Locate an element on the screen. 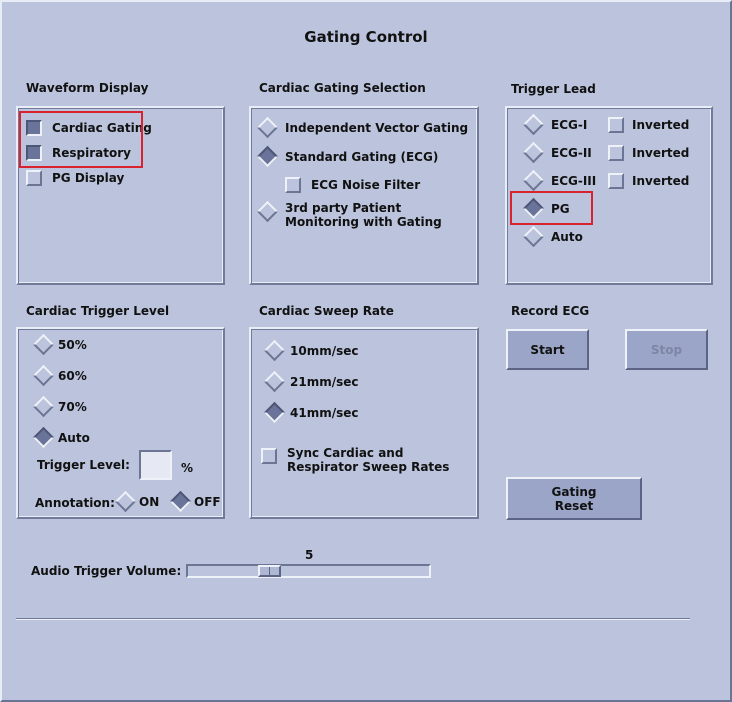 This screenshot has width=732, height=702. ecg-i-inverted-check-icon is located at coordinates (616, 125).